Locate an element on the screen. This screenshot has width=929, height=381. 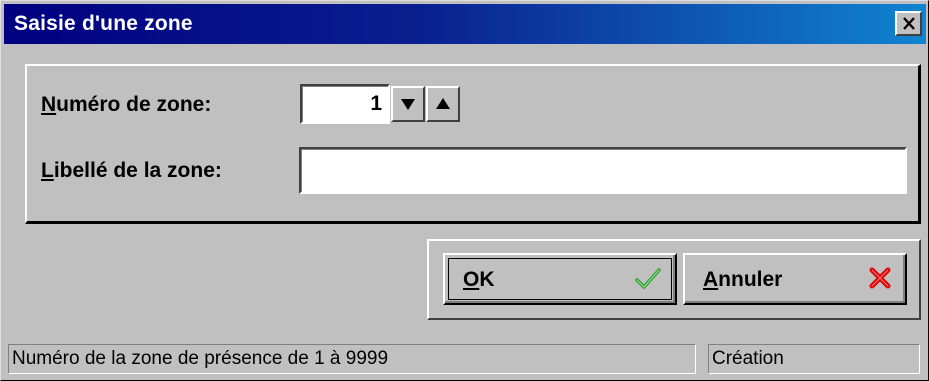
zone-label-label: Libellé de la zone: is located at coordinates (131, 170).